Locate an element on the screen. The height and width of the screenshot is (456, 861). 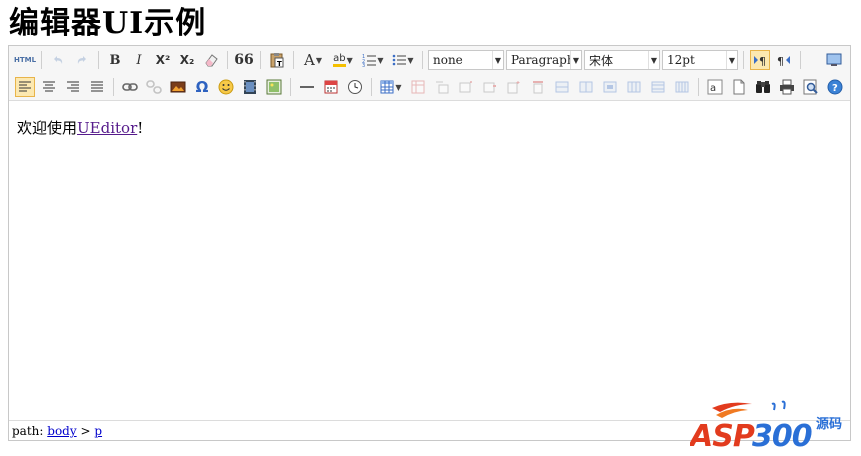
horizontal-rule-button is located at coordinates (307, 87).